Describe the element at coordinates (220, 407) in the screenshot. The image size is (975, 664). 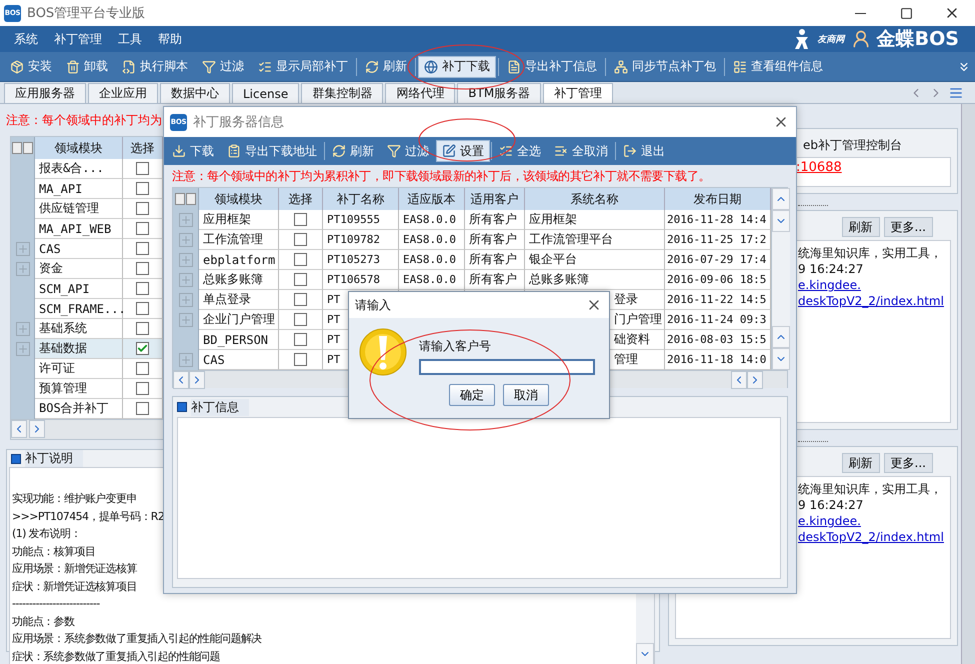
I see `panel-title: 补丁信息` at that location.